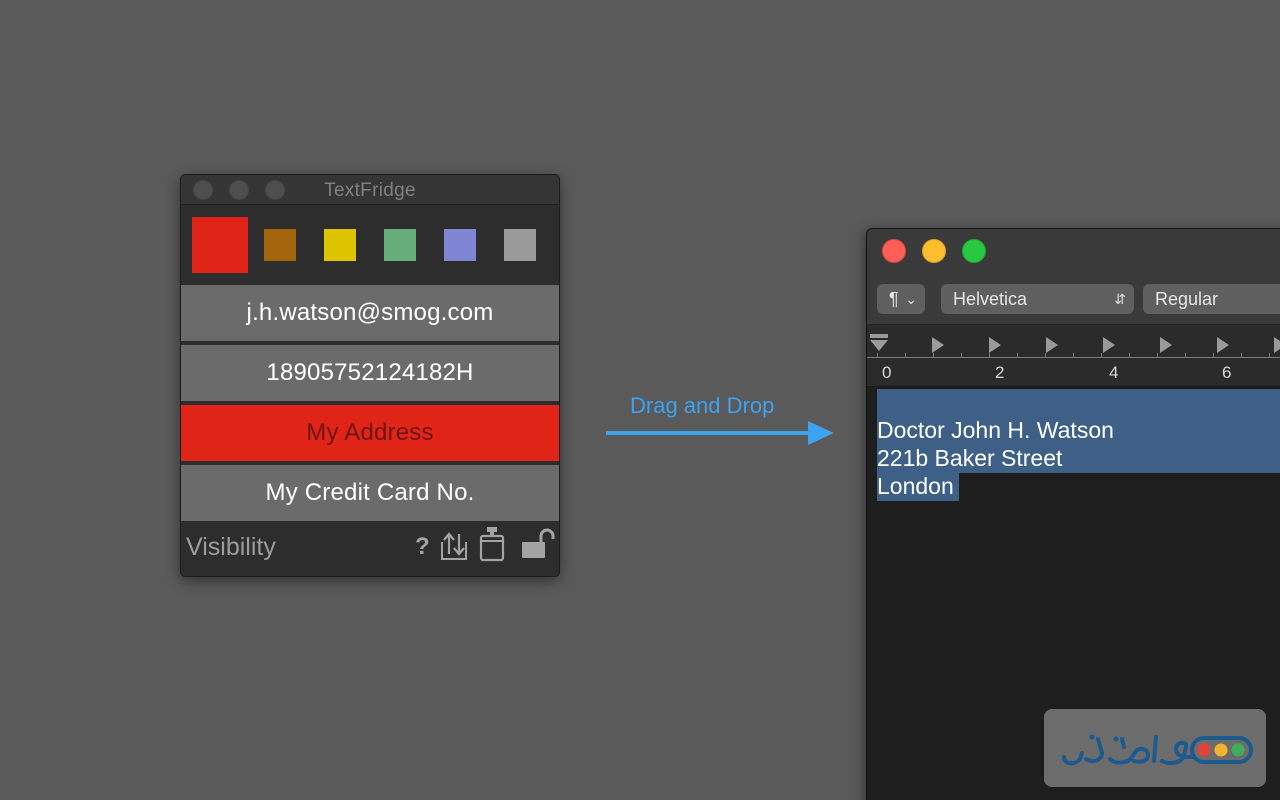  I want to click on ruler: 0 2 4 6, so click(1073, 356).